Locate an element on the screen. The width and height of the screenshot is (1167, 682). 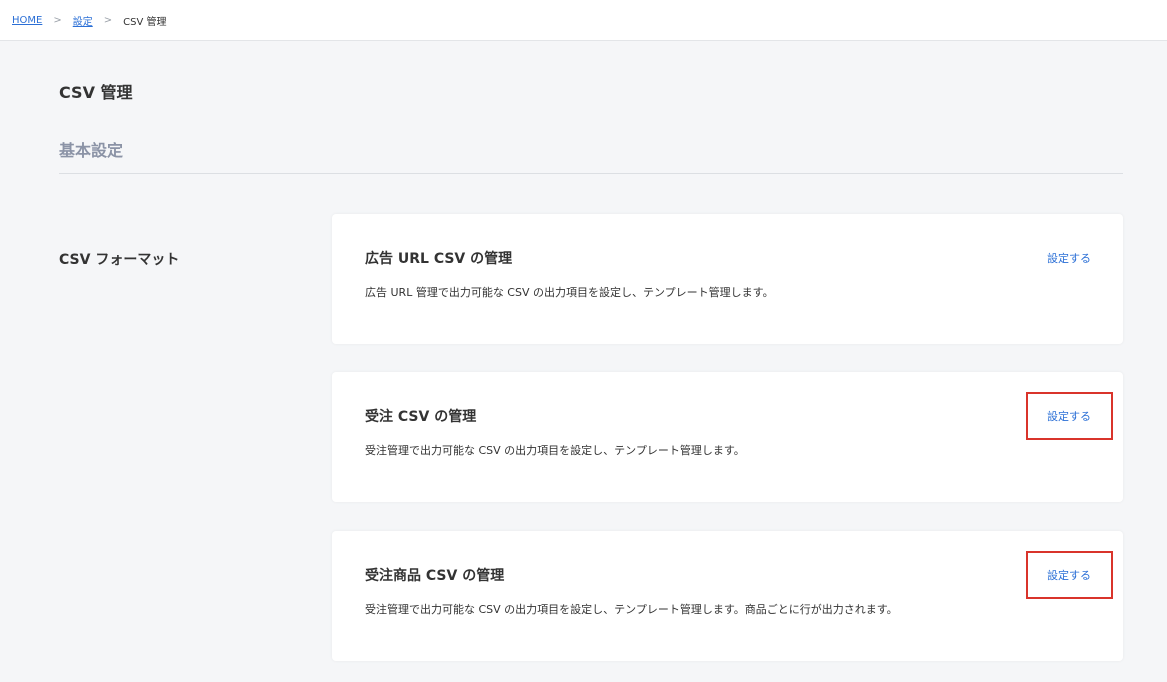
breadcrumb-current: CSV 管理 is located at coordinates (145, 22).